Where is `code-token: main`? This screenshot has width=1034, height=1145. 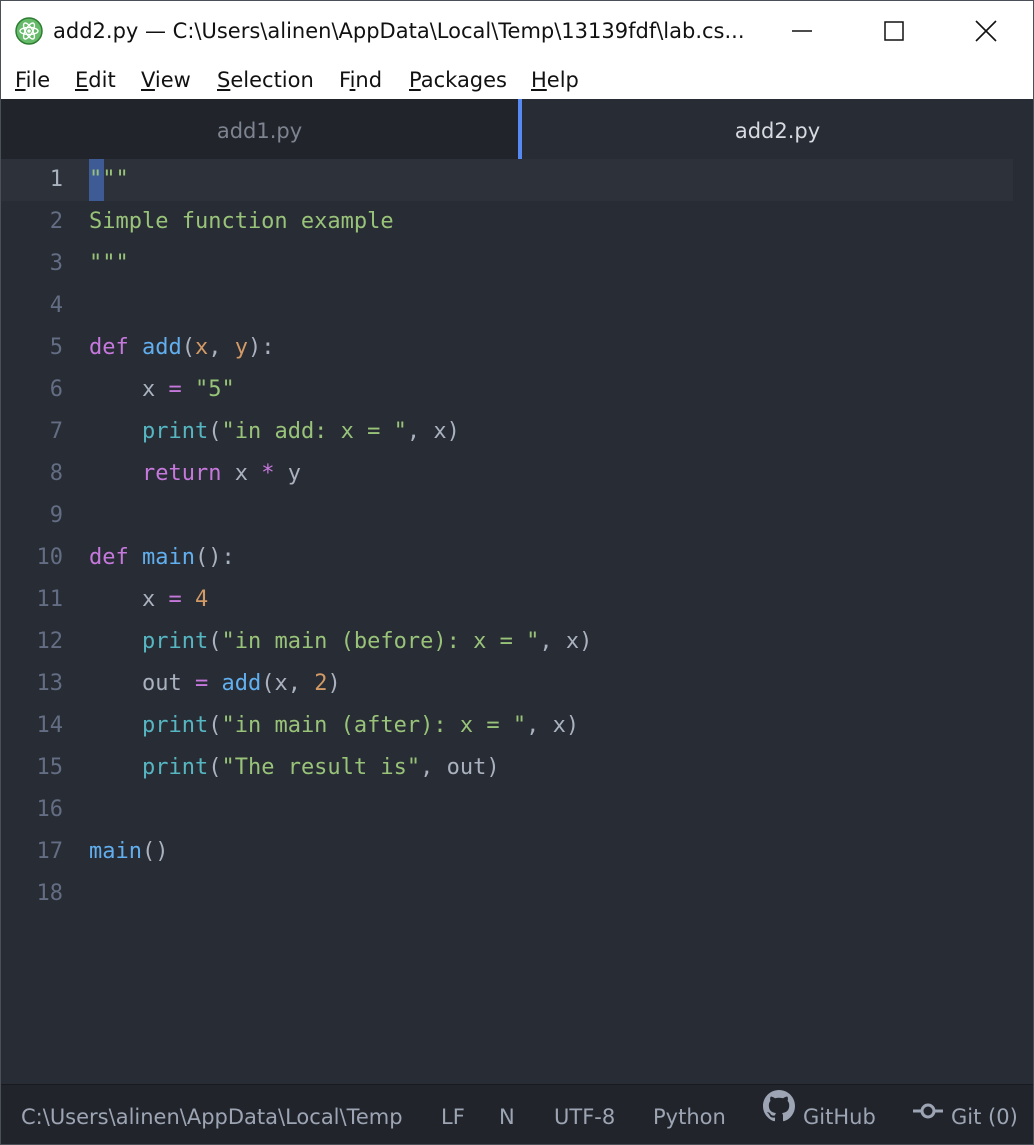 code-token: main is located at coordinates (115, 851).